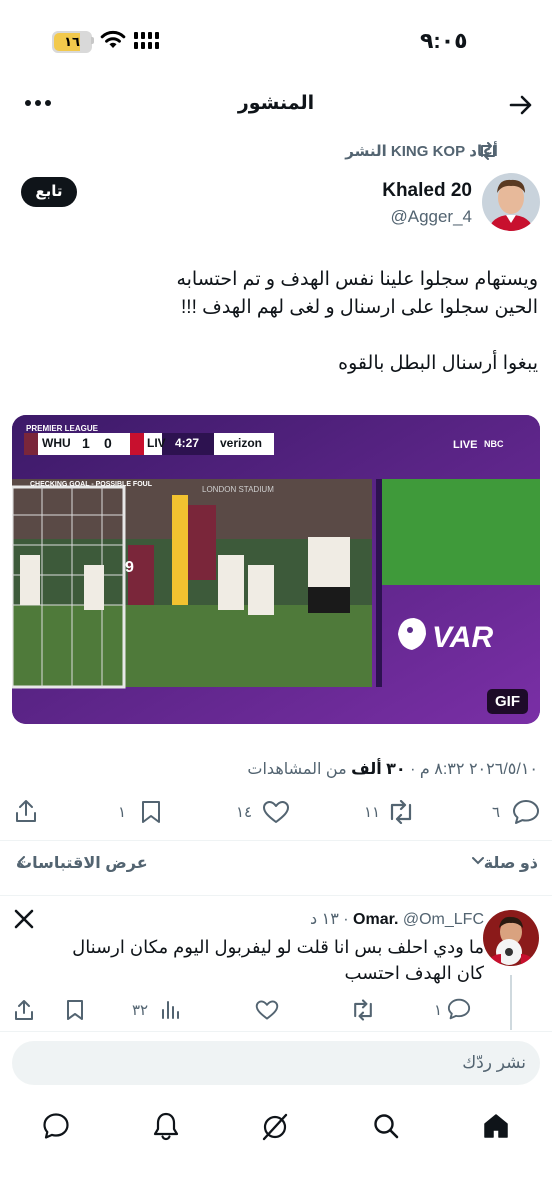 Image resolution: width=552 pixels, height=1200 pixels. I want to click on tweet-text-line: يبغوا أرسنال البطل بالقوه, so click(438, 363).